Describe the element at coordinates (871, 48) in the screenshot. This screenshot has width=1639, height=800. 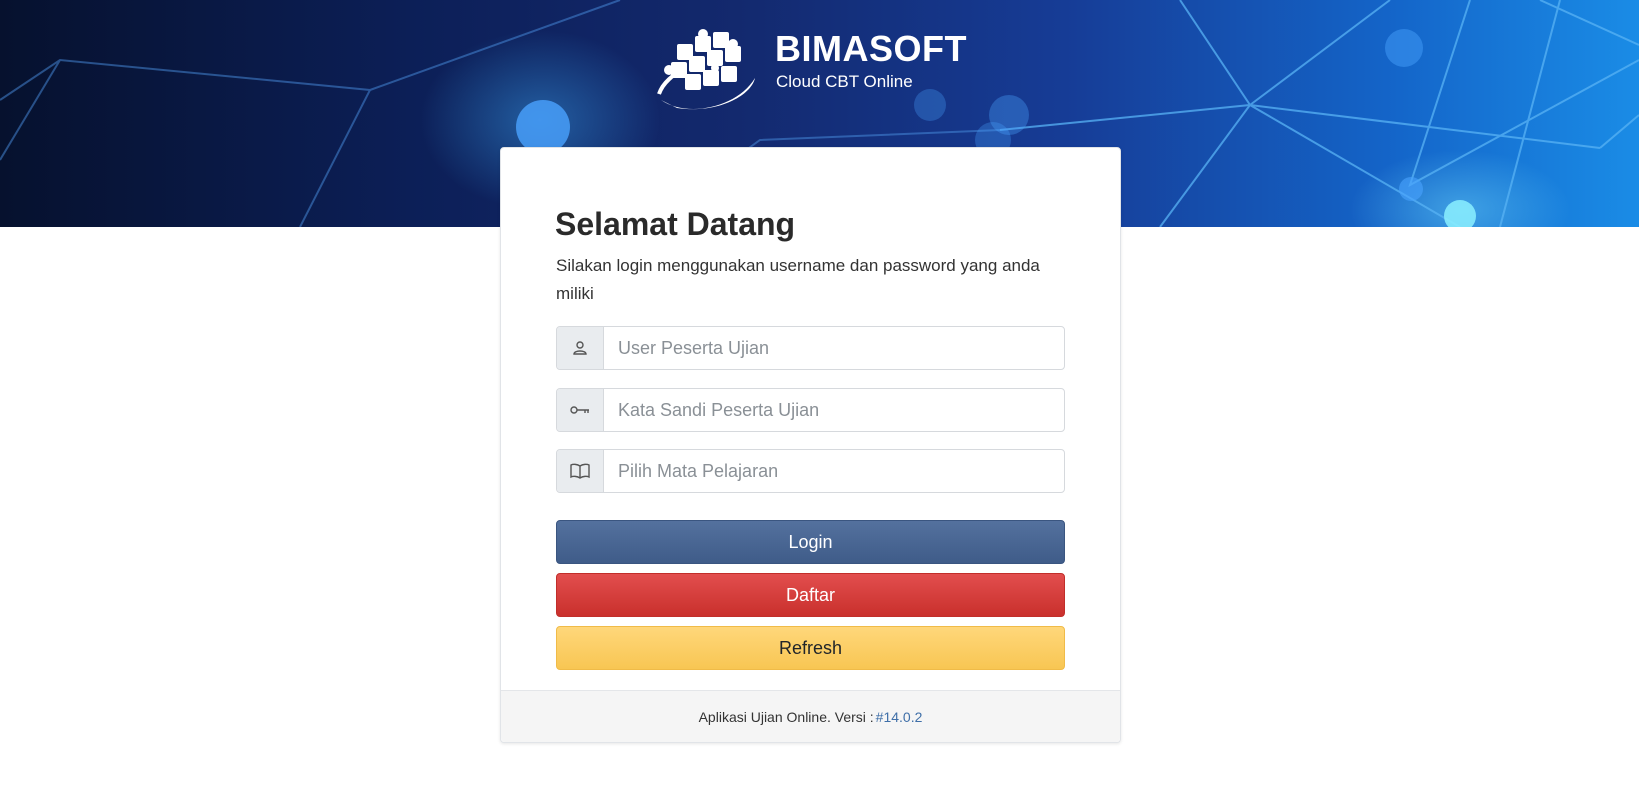
I see `brand-title: BIMASOFT` at that location.